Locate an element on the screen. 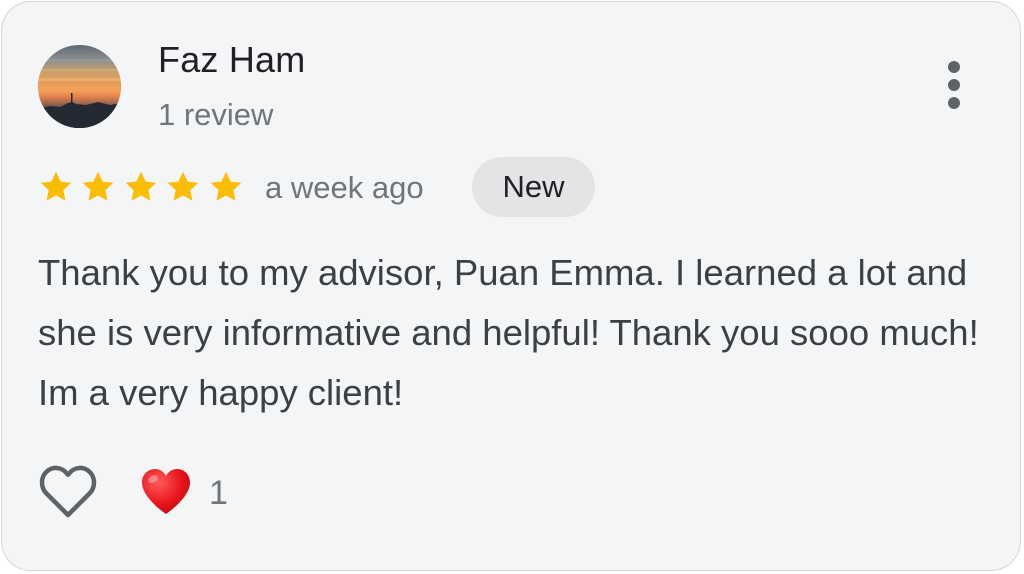 The width and height of the screenshot is (1024, 574). new-badge: New is located at coordinates (533, 187).